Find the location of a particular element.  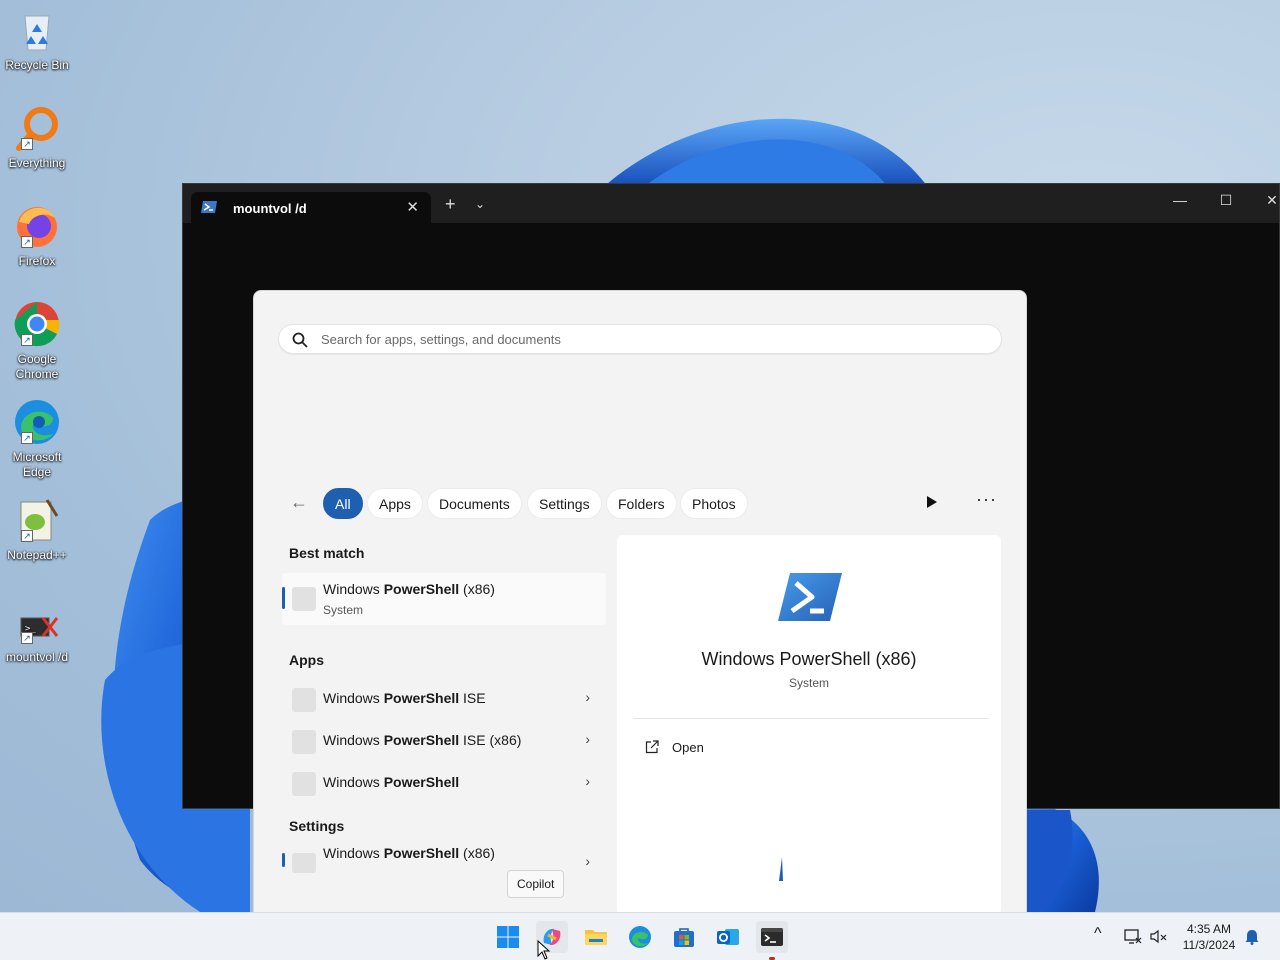

settings-heading: Settings is located at coordinates (317, 826).